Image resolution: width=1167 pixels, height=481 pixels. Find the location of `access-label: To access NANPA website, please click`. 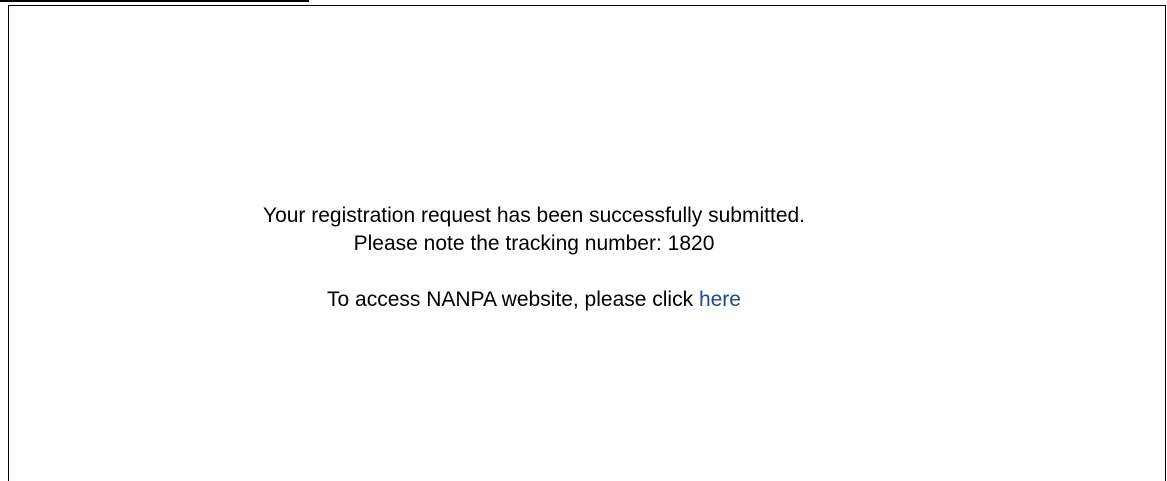

access-label: To access NANPA website, please click is located at coordinates (510, 299).